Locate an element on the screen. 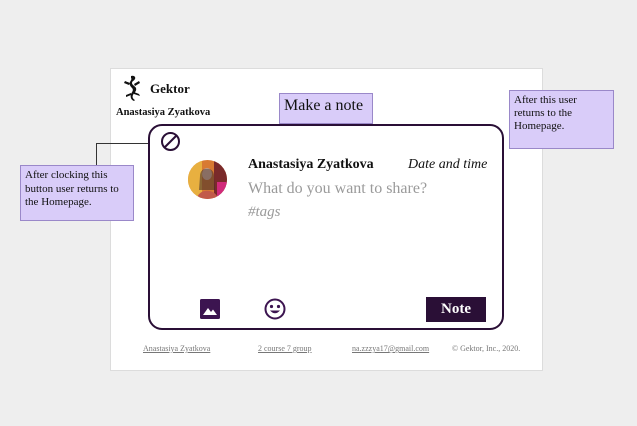  footer-email-link: na.zzzya17@gmail.com is located at coordinates (390, 348).